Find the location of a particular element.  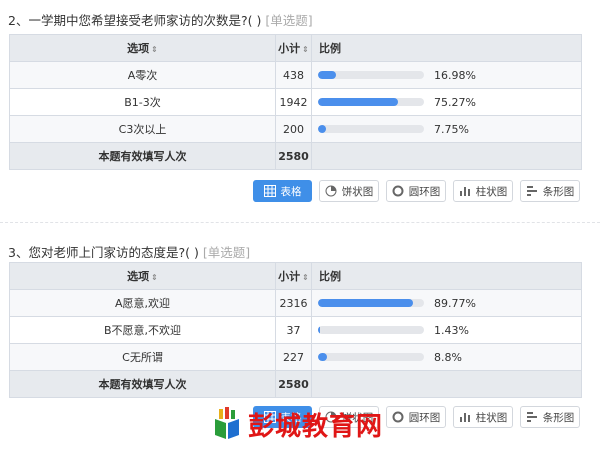

ratio-cell: 89.77% is located at coordinates (446, 303).